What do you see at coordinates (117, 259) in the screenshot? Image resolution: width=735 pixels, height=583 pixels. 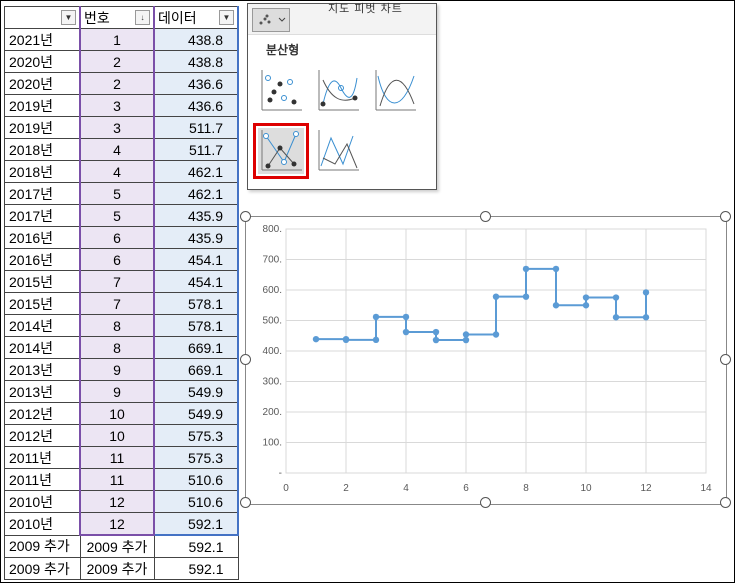 I see `number-cell: 6` at bounding box center [117, 259].